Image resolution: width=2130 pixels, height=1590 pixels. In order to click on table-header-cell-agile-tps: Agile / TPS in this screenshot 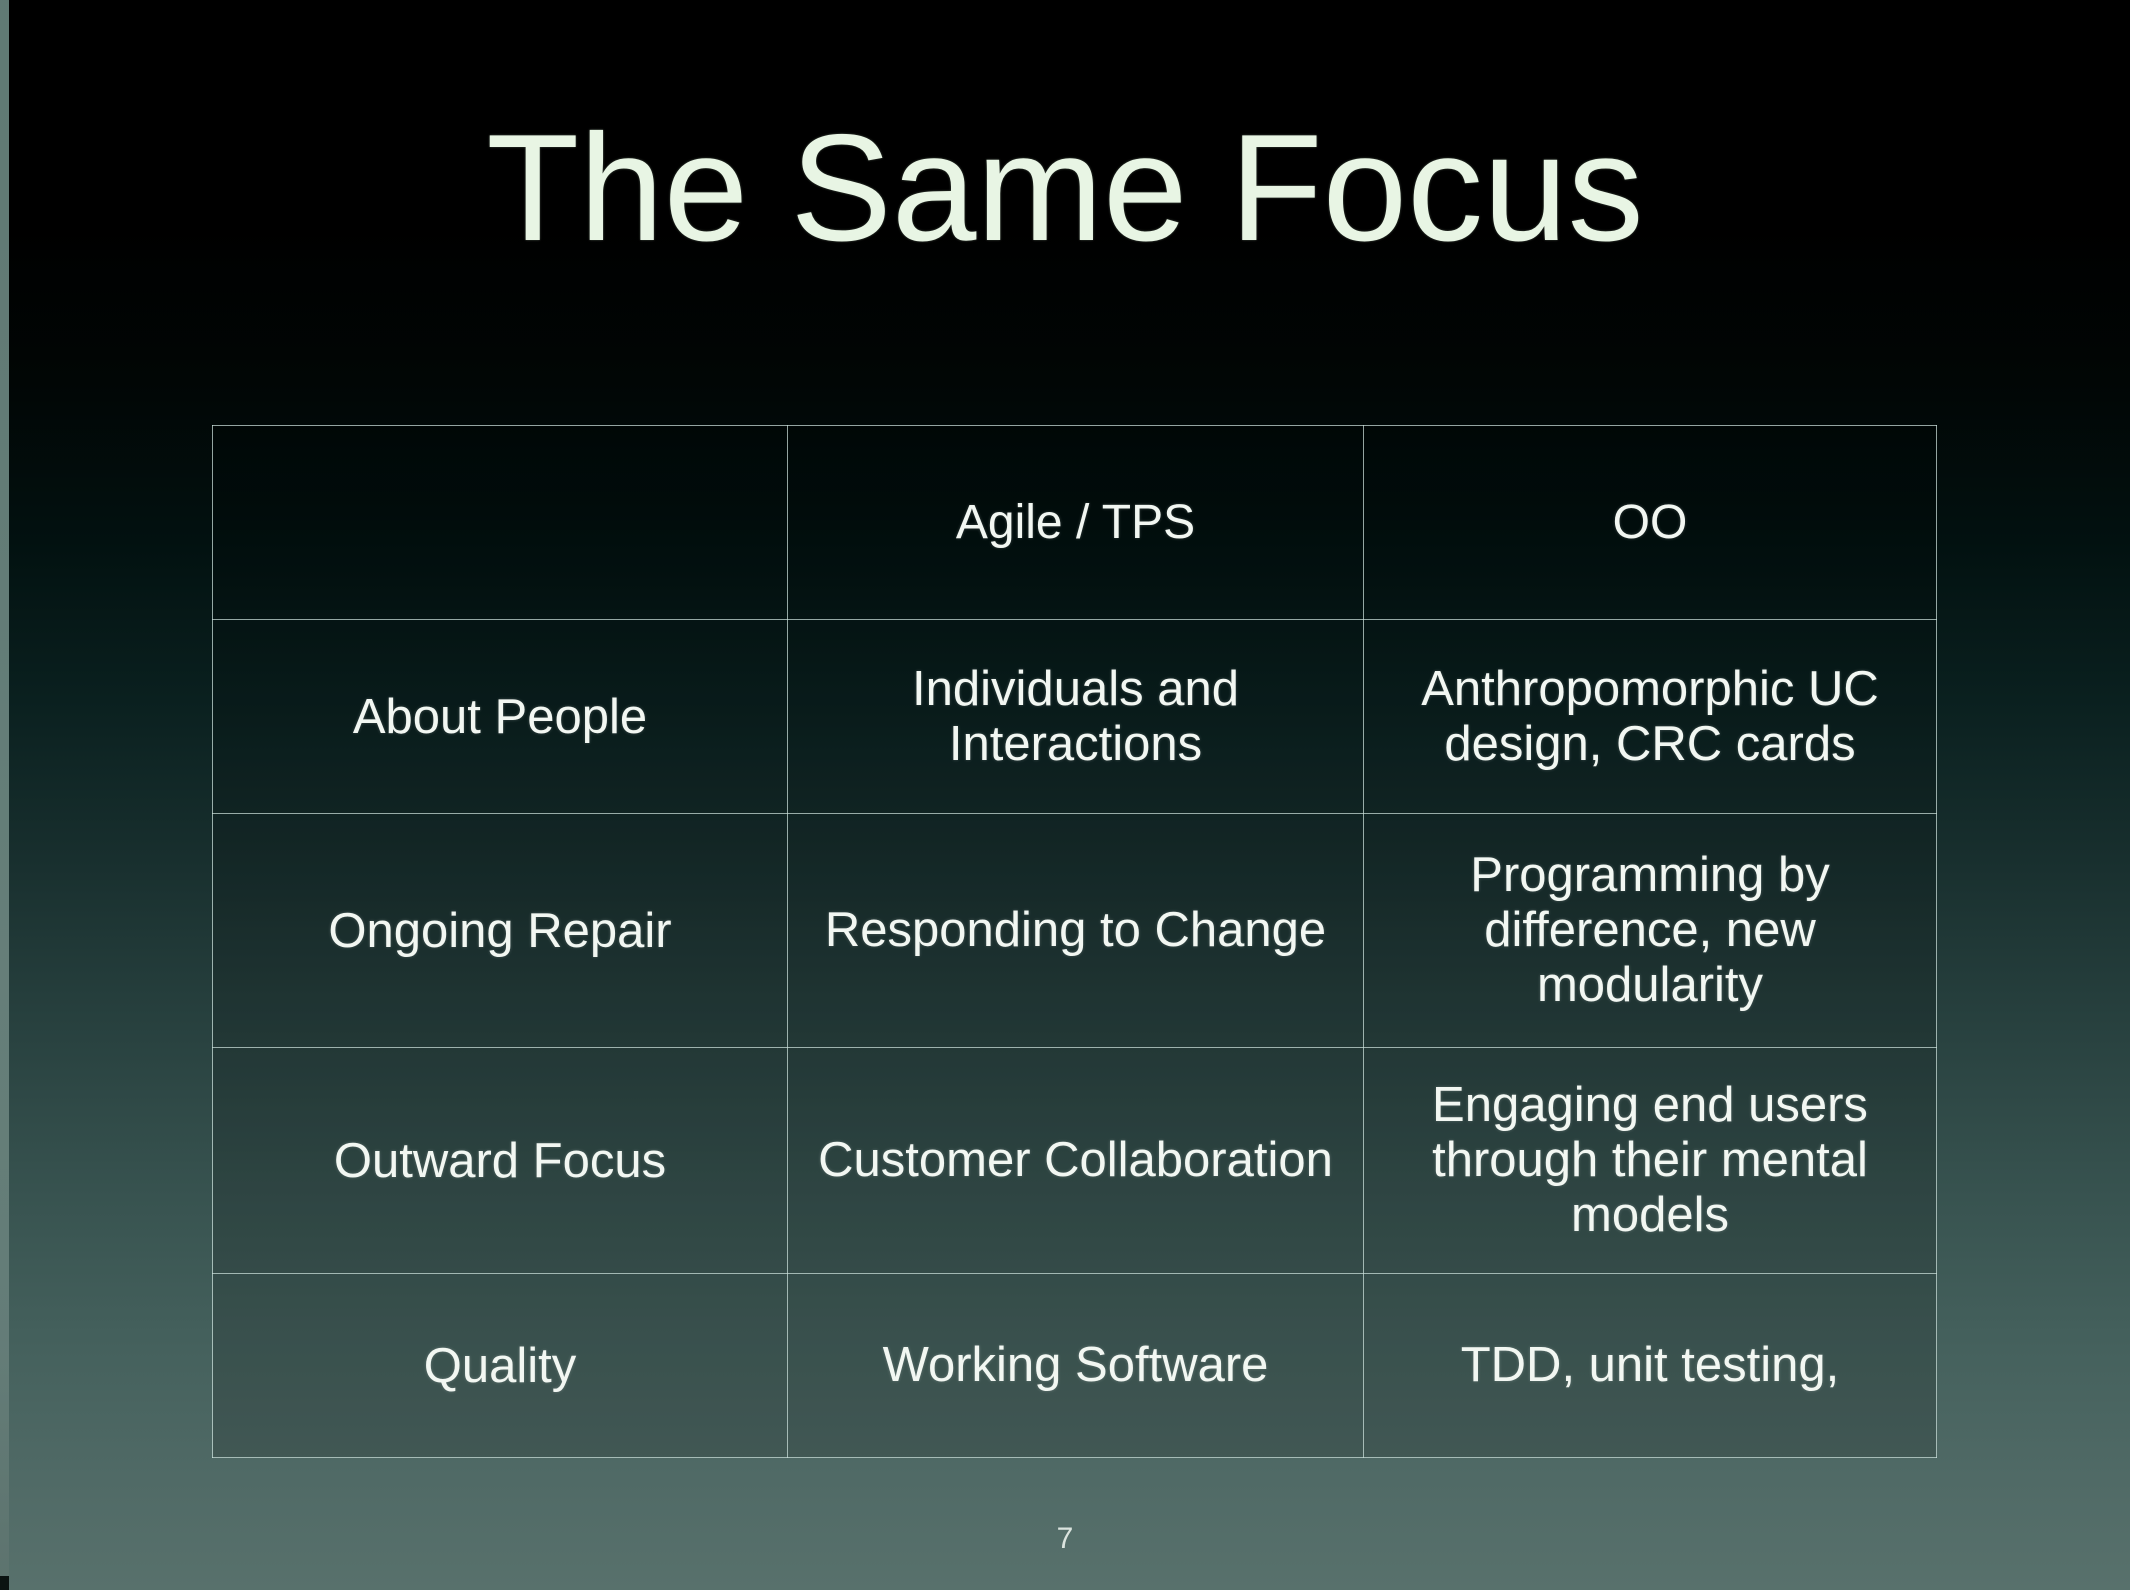, I will do `click(1075, 522)`.